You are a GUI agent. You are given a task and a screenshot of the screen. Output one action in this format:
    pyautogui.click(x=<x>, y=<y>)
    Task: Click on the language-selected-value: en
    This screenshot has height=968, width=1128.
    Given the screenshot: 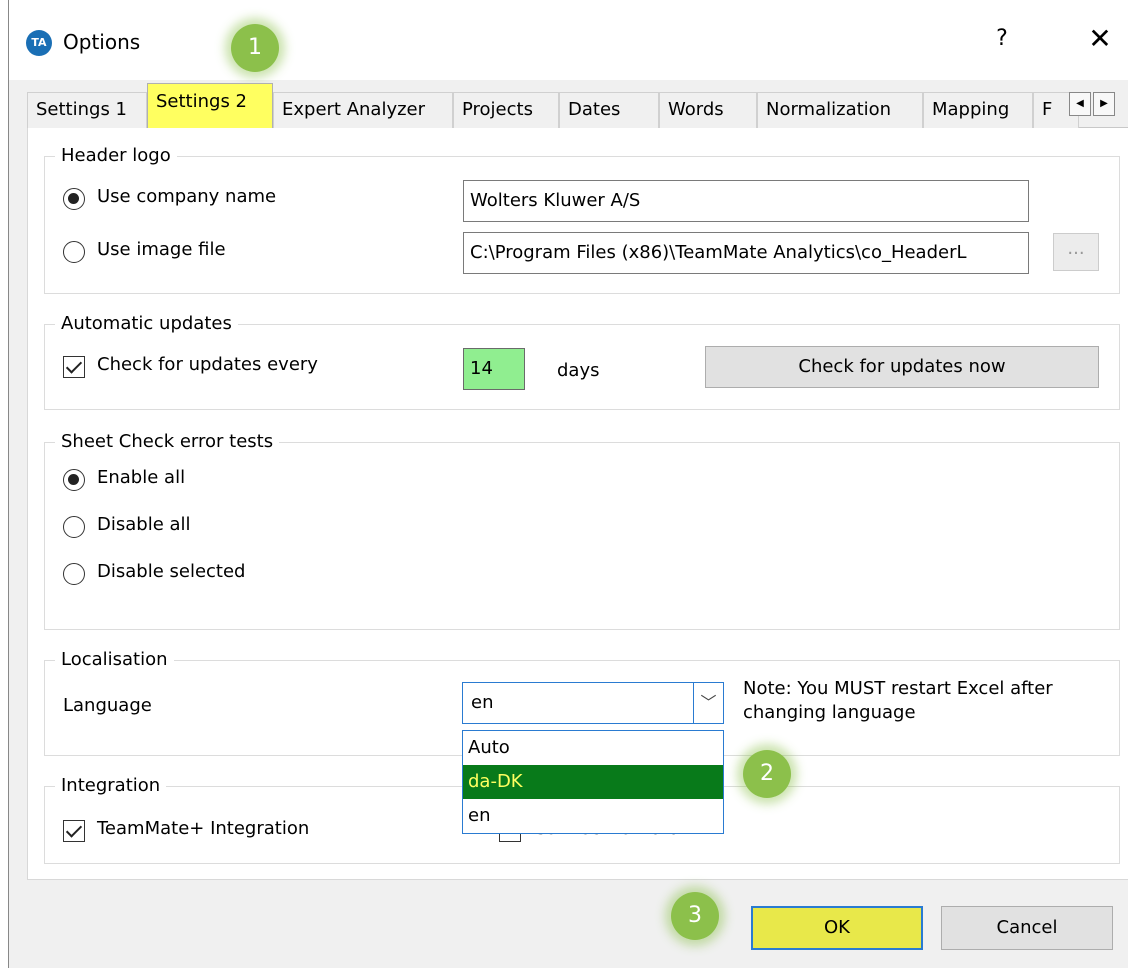 What is the action you would take?
    pyautogui.click(x=482, y=702)
    